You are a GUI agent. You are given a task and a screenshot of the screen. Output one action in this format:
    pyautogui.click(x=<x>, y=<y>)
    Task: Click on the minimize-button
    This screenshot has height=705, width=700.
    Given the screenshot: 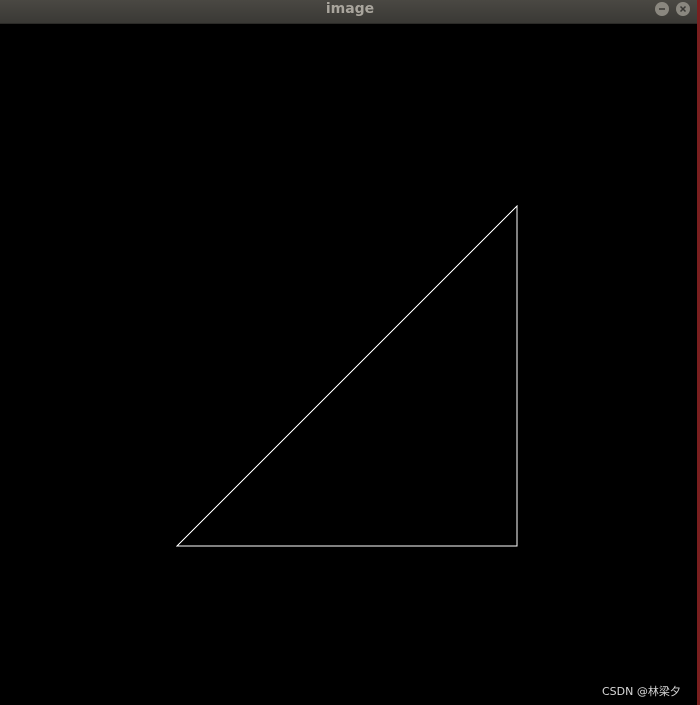 What is the action you would take?
    pyautogui.click(x=662, y=9)
    